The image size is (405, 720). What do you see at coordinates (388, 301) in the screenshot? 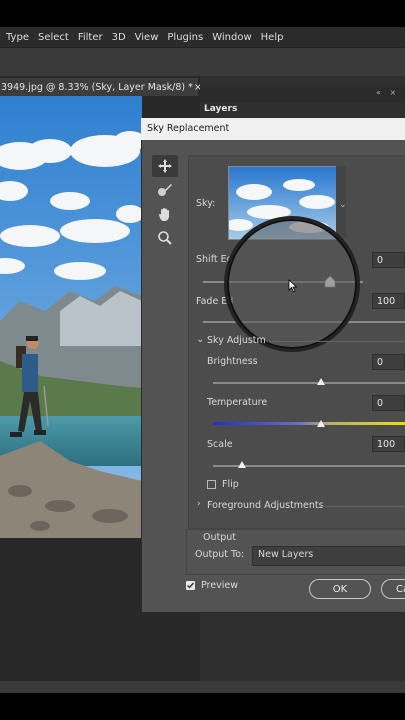
I see `fade-edge-input: 100` at bounding box center [388, 301].